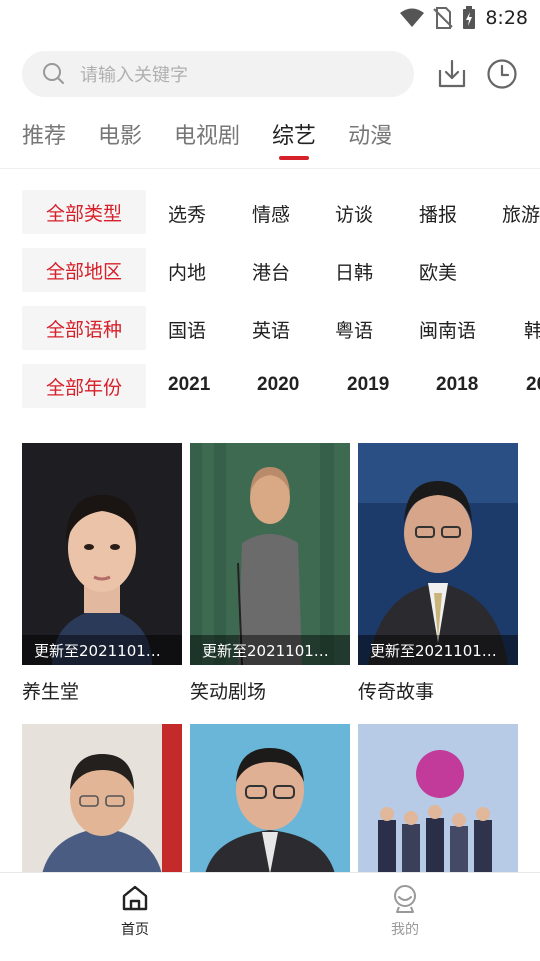 The image size is (540, 961). Describe the element at coordinates (187, 329) in the screenshot. I see `filter-language-option: 国语` at that location.